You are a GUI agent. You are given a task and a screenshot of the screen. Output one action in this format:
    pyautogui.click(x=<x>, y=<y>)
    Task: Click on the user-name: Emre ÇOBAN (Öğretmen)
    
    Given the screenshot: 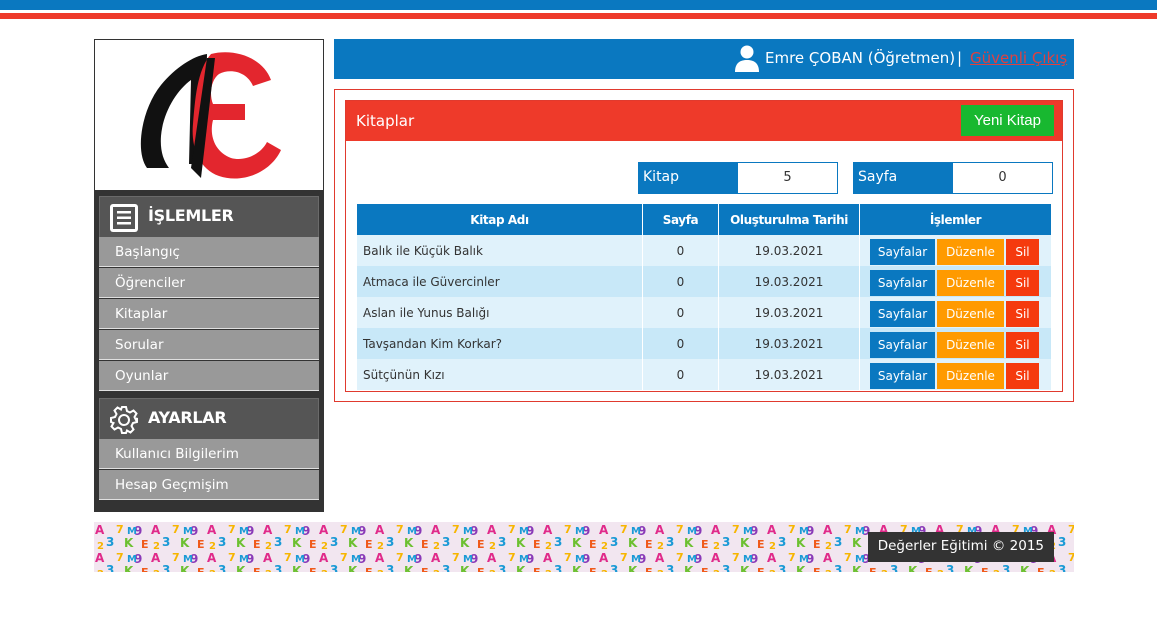 What is the action you would take?
    pyautogui.click(x=860, y=58)
    